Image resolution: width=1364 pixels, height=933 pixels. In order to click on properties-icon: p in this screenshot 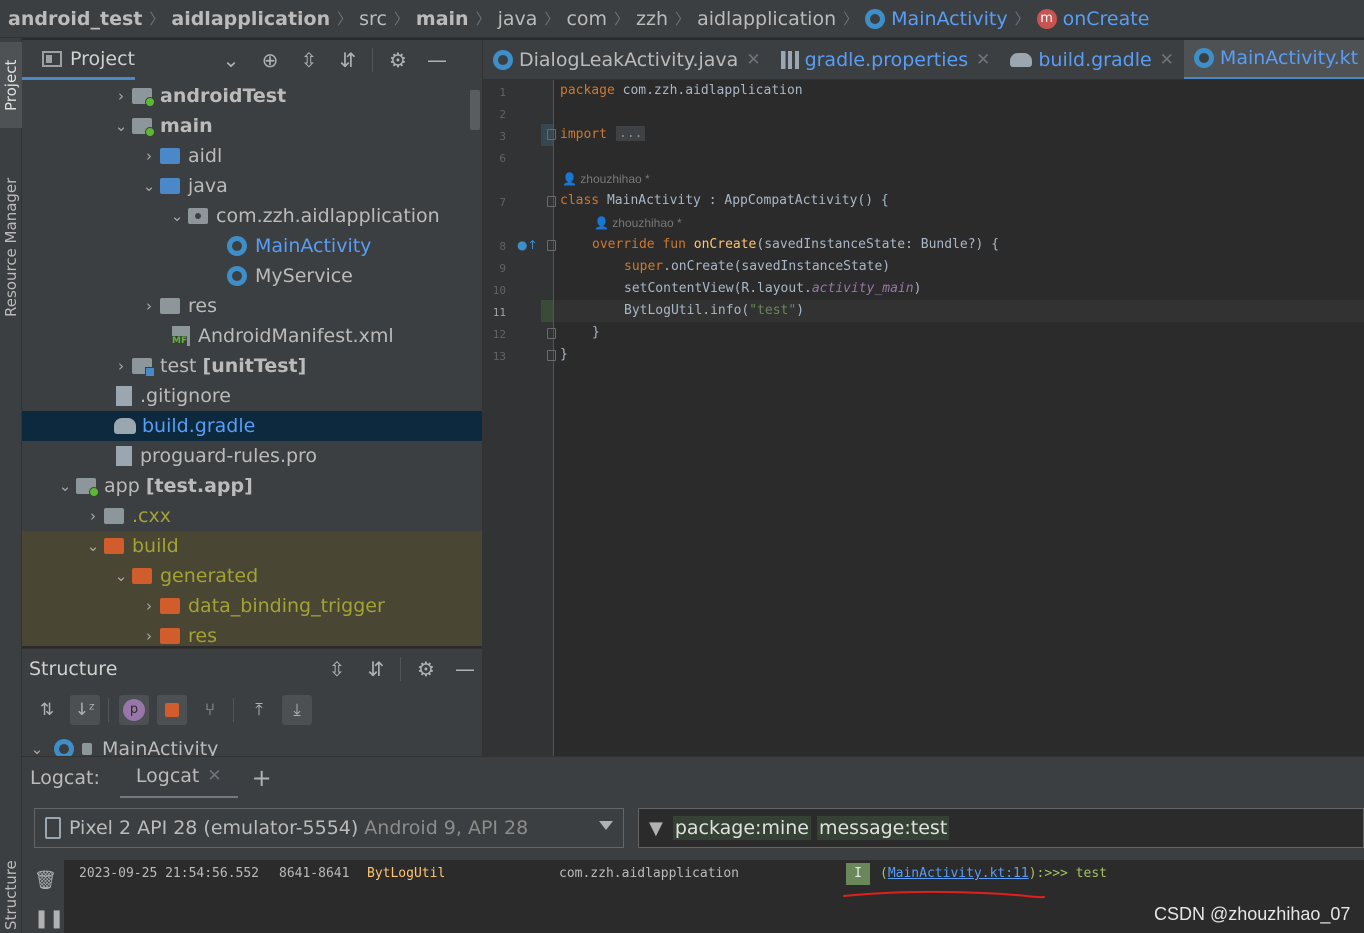, I will do `click(134, 710)`.